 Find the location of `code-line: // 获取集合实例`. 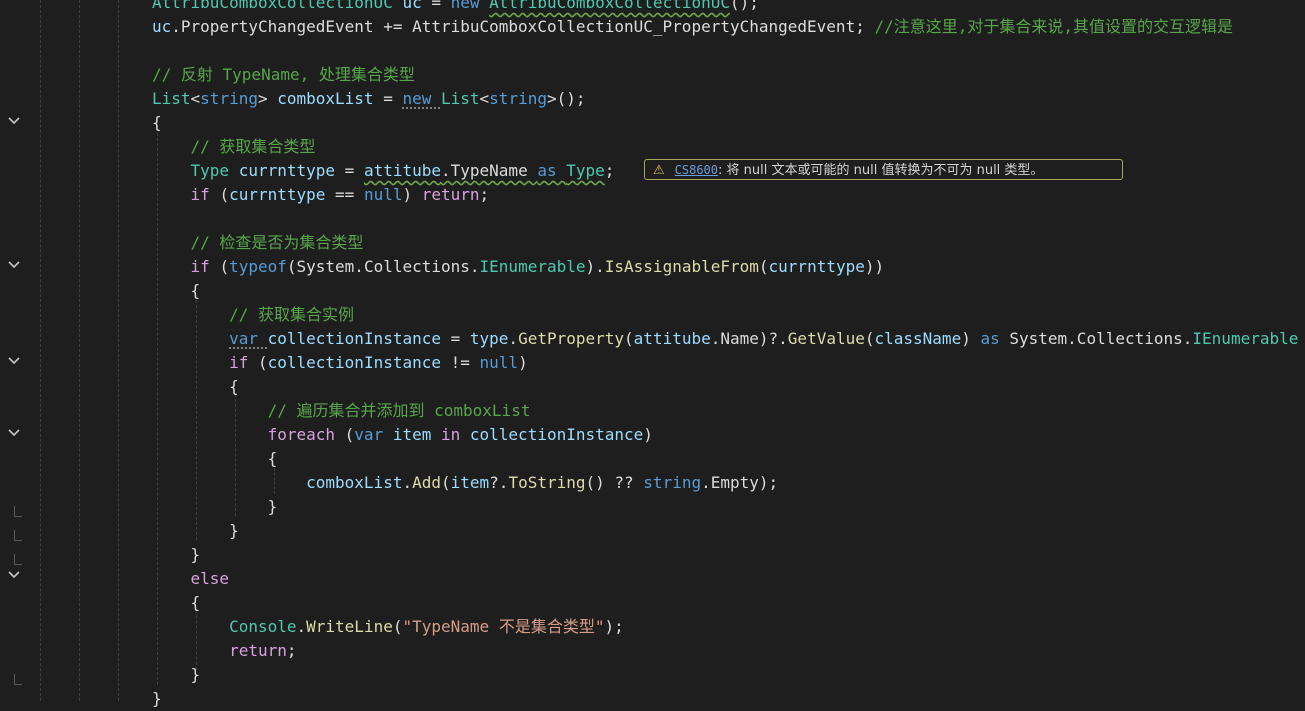

code-line: // 获取集合实例 is located at coordinates (253, 315).